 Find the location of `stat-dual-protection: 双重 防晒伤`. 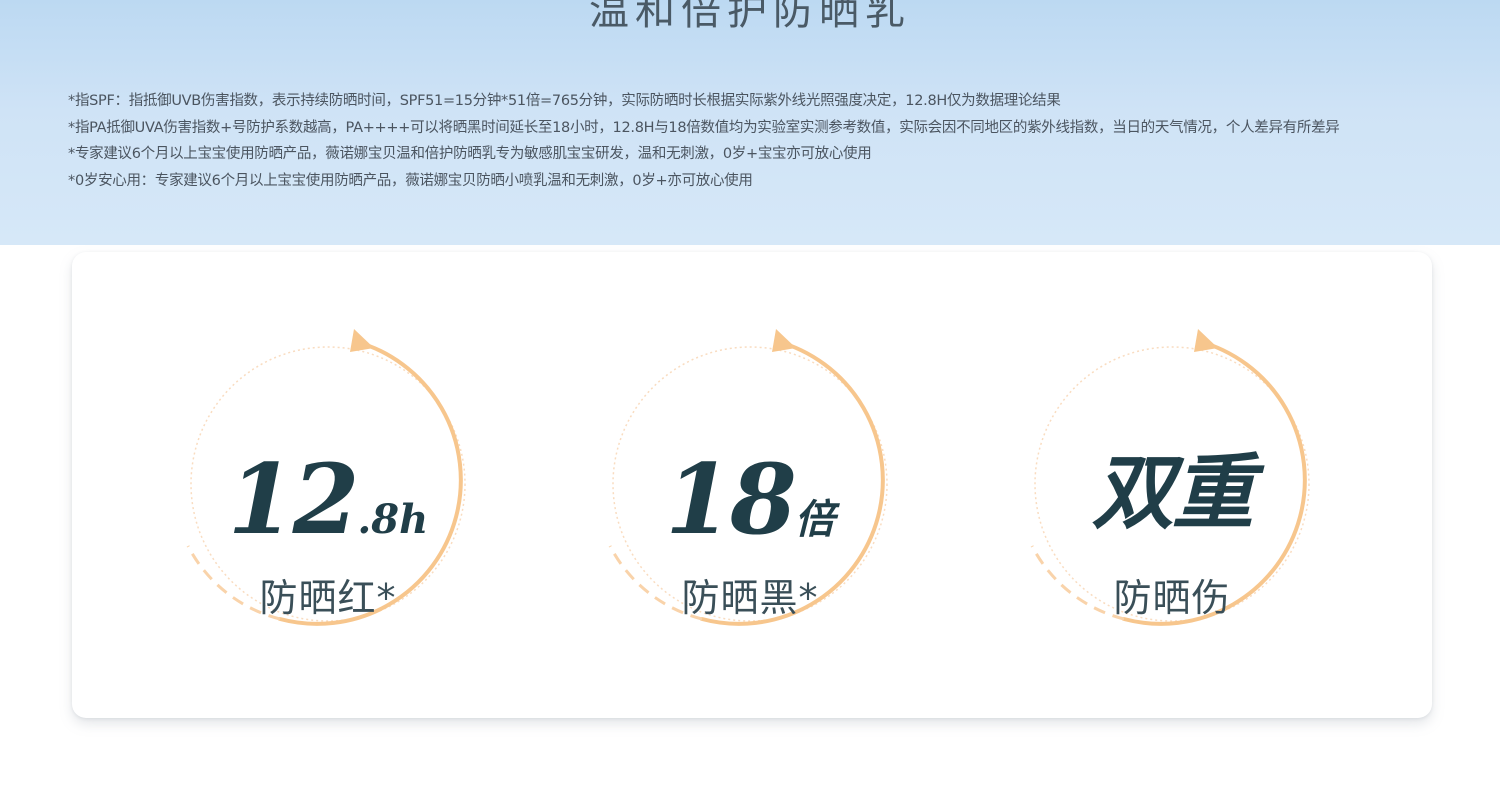

stat-dual-protection: 双重 防晒伤 is located at coordinates (1172, 474).